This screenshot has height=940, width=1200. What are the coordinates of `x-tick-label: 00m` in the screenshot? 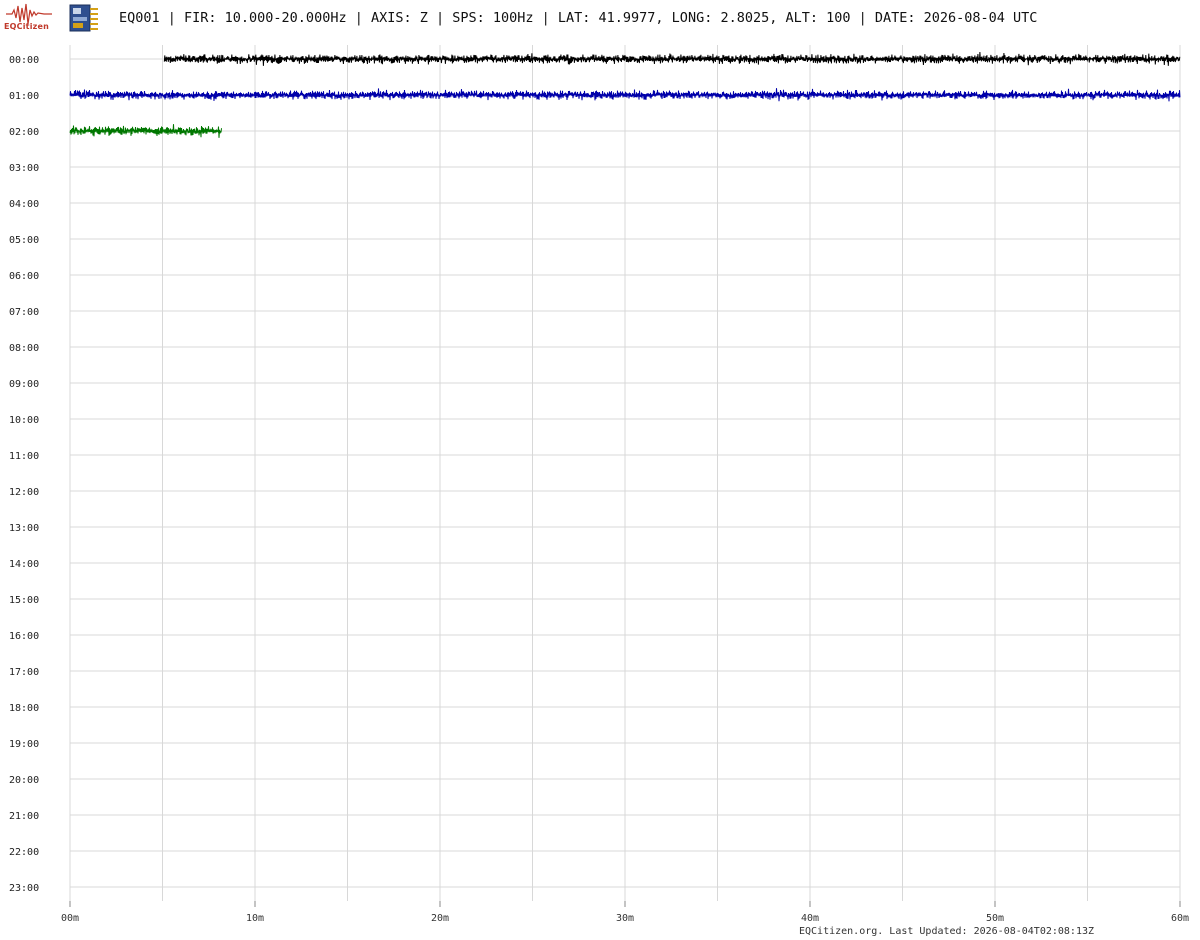 It's located at (70, 918).